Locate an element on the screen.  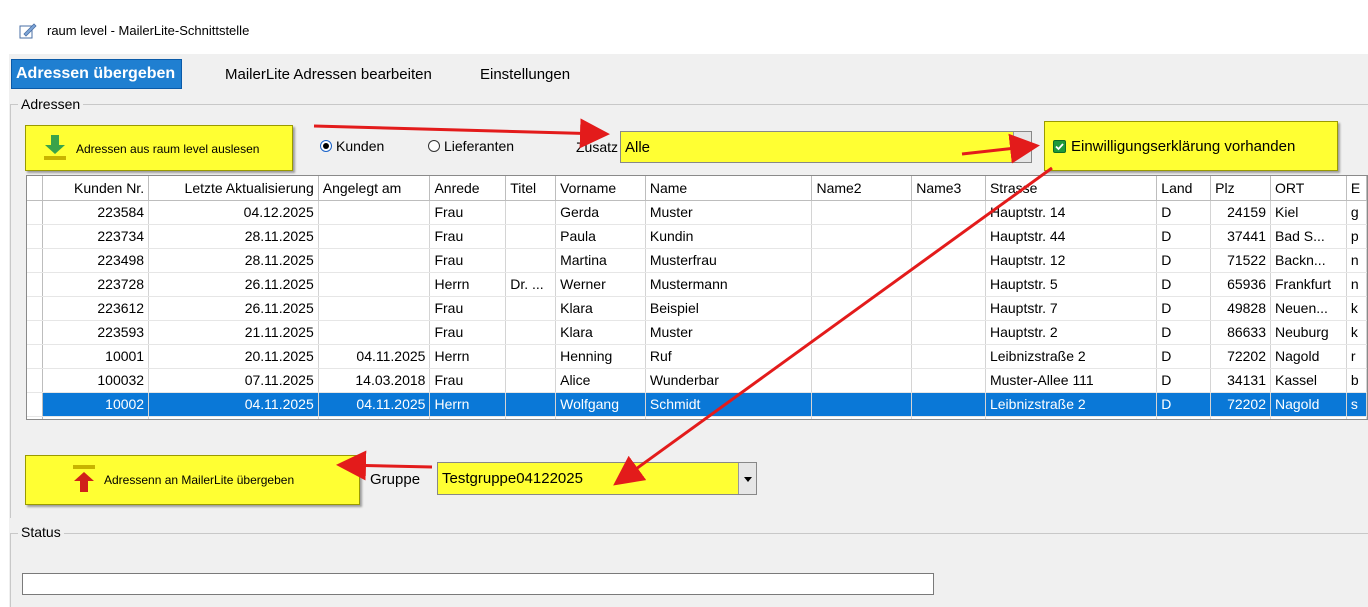
column-header: Name3 is located at coordinates (948, 188).